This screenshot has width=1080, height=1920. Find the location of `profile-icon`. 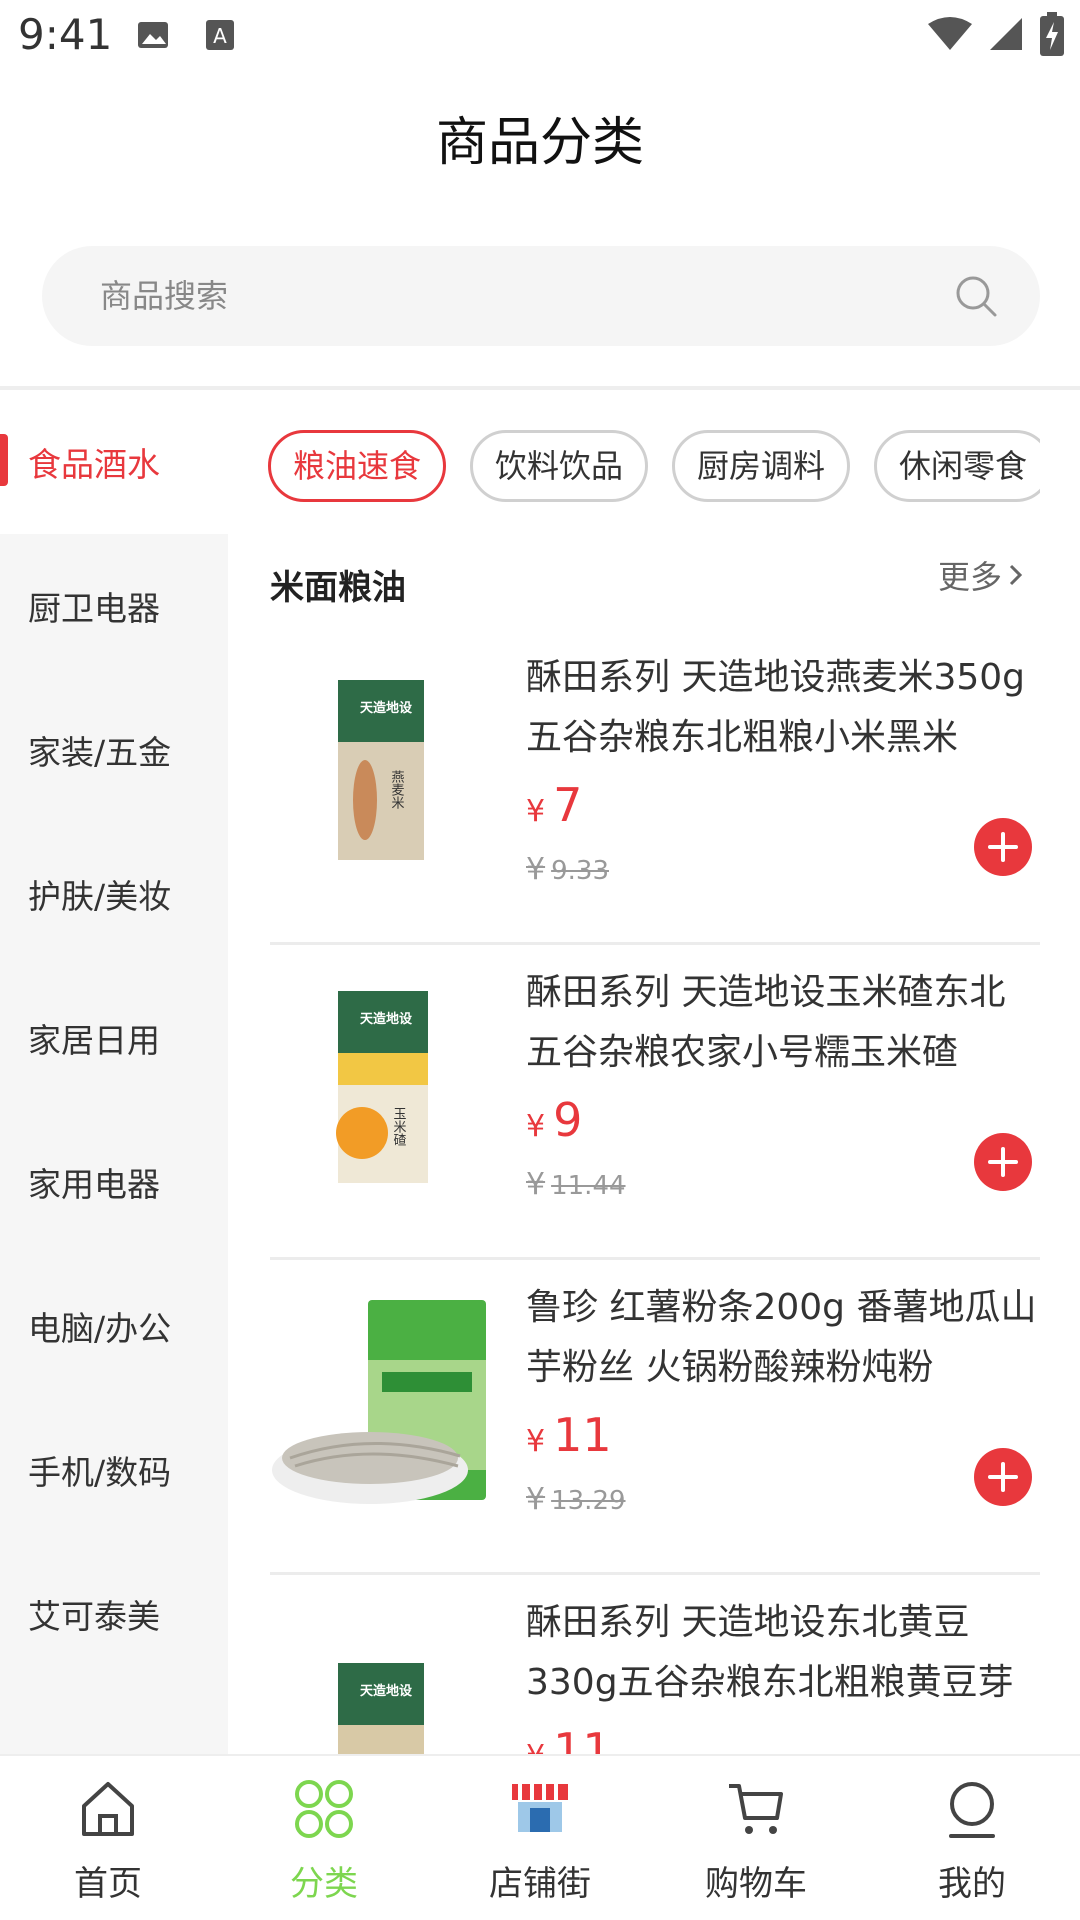

profile-icon is located at coordinates (972, 1810).